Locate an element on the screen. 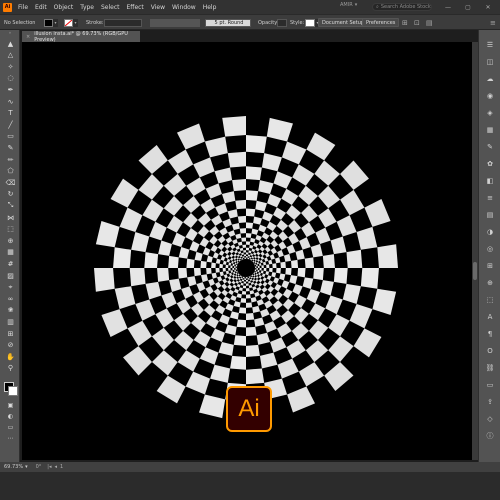 The image size is (500, 500). width-tool-icon: ⋈ is located at coordinates (10, 217).